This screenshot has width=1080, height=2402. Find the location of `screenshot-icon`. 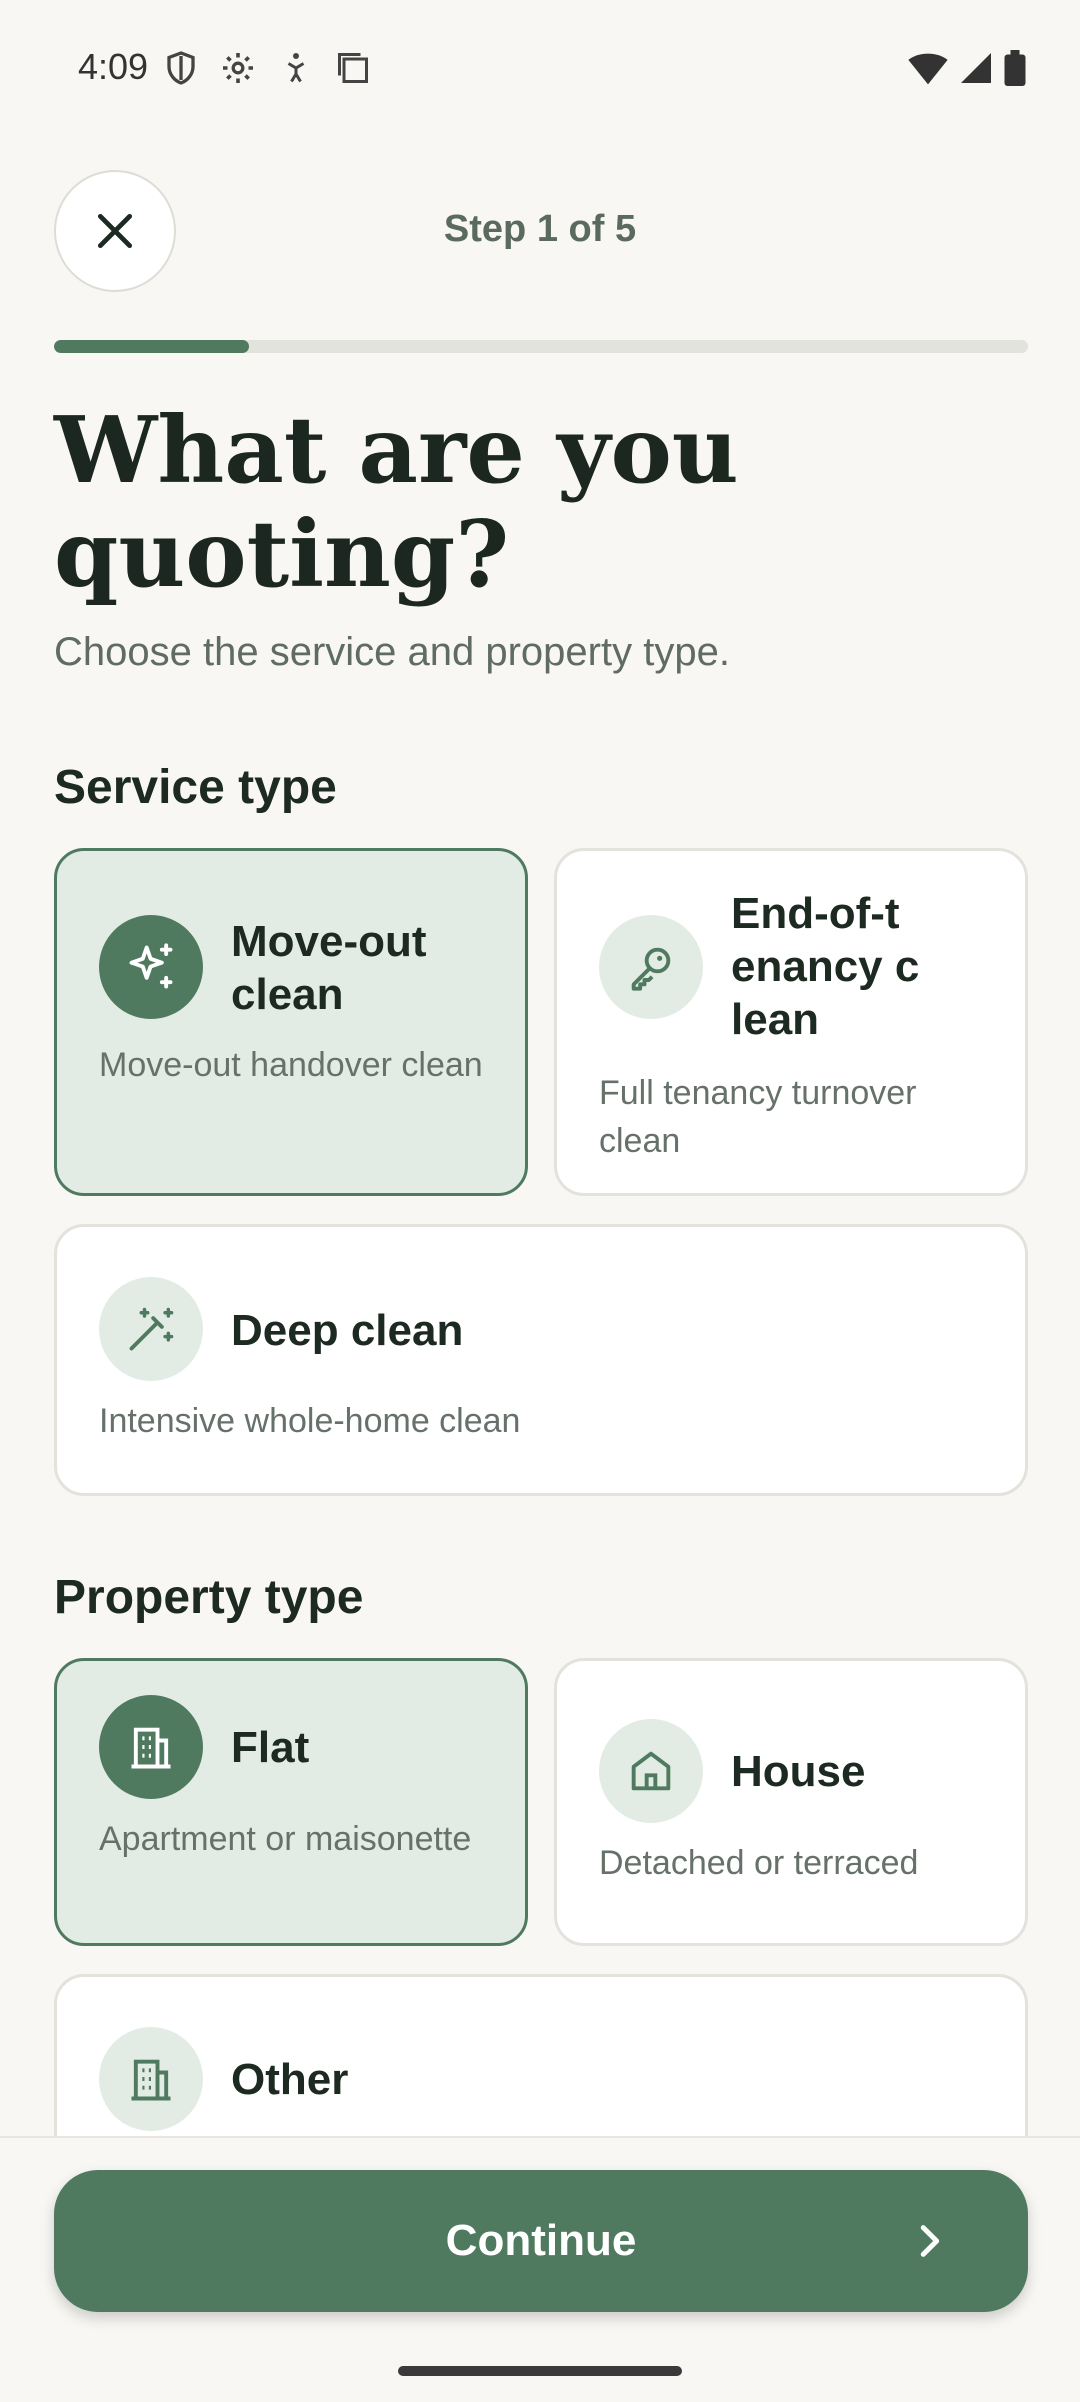

screenshot-icon is located at coordinates (353, 68).